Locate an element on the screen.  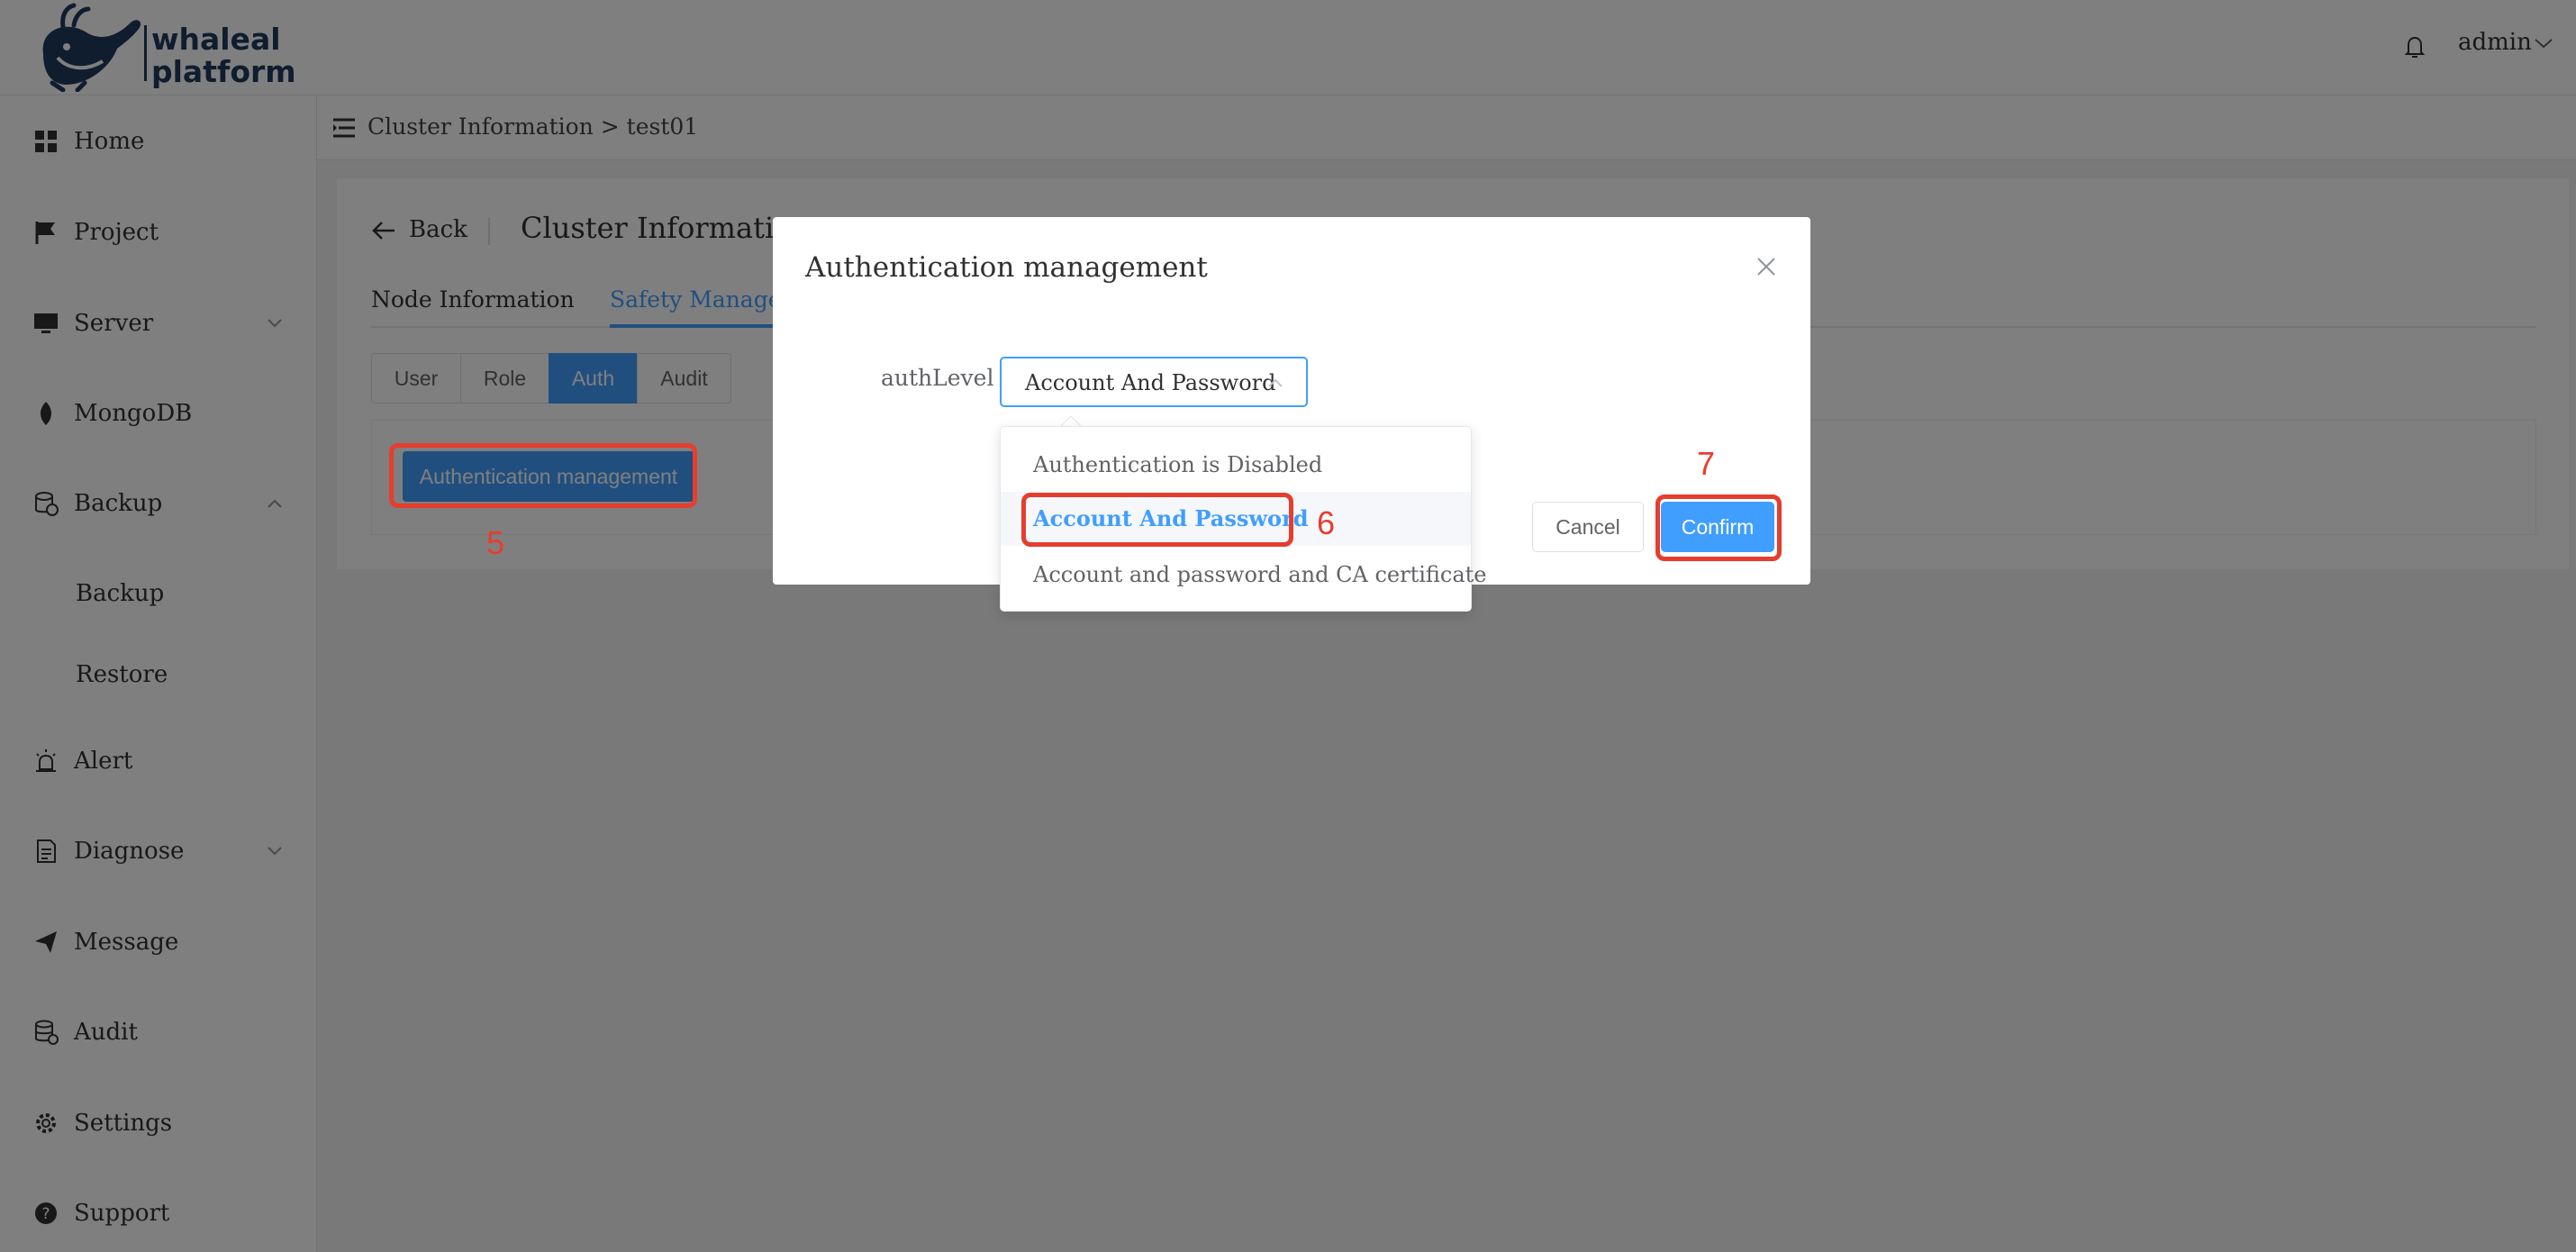
auth-level-label: authLevel is located at coordinates (937, 378).